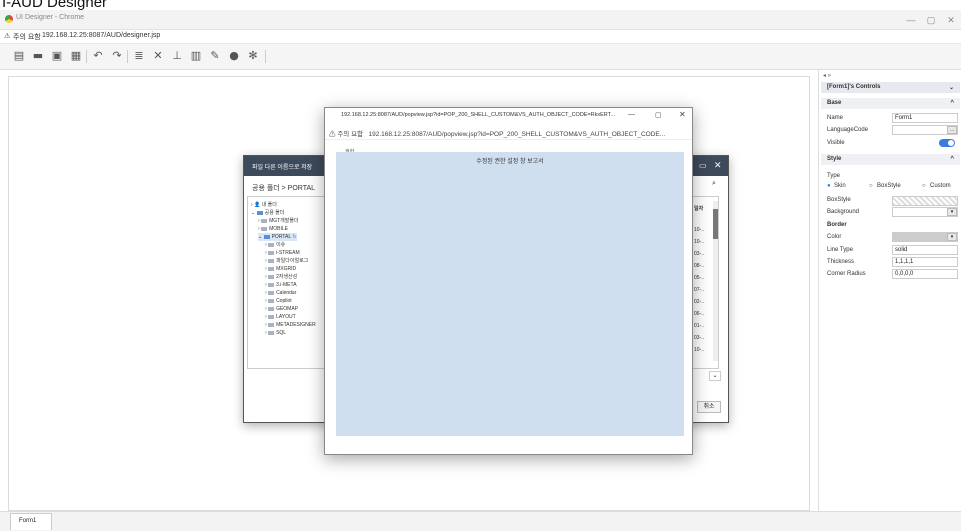 Image resolution: width=961 pixels, height=531 pixels. I want to click on settings-icon: ✻, so click(253, 56).